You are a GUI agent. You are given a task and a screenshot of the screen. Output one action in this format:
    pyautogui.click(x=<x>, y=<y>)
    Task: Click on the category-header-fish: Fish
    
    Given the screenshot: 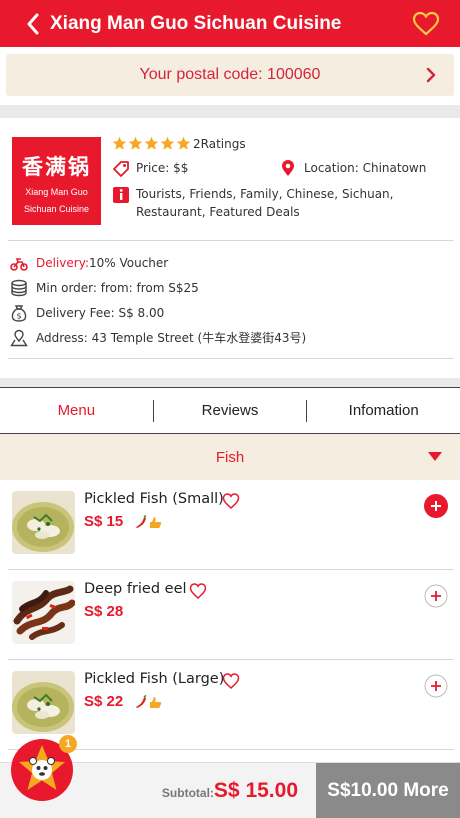 What is the action you would take?
    pyautogui.click(x=230, y=457)
    